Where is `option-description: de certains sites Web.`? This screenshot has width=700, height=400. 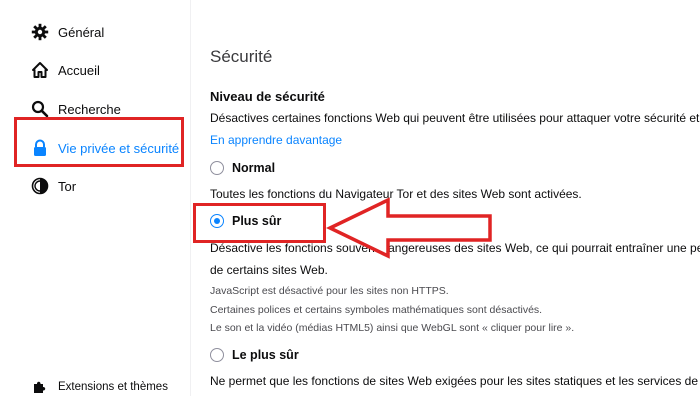
option-description: de certains sites Web. is located at coordinates (269, 270).